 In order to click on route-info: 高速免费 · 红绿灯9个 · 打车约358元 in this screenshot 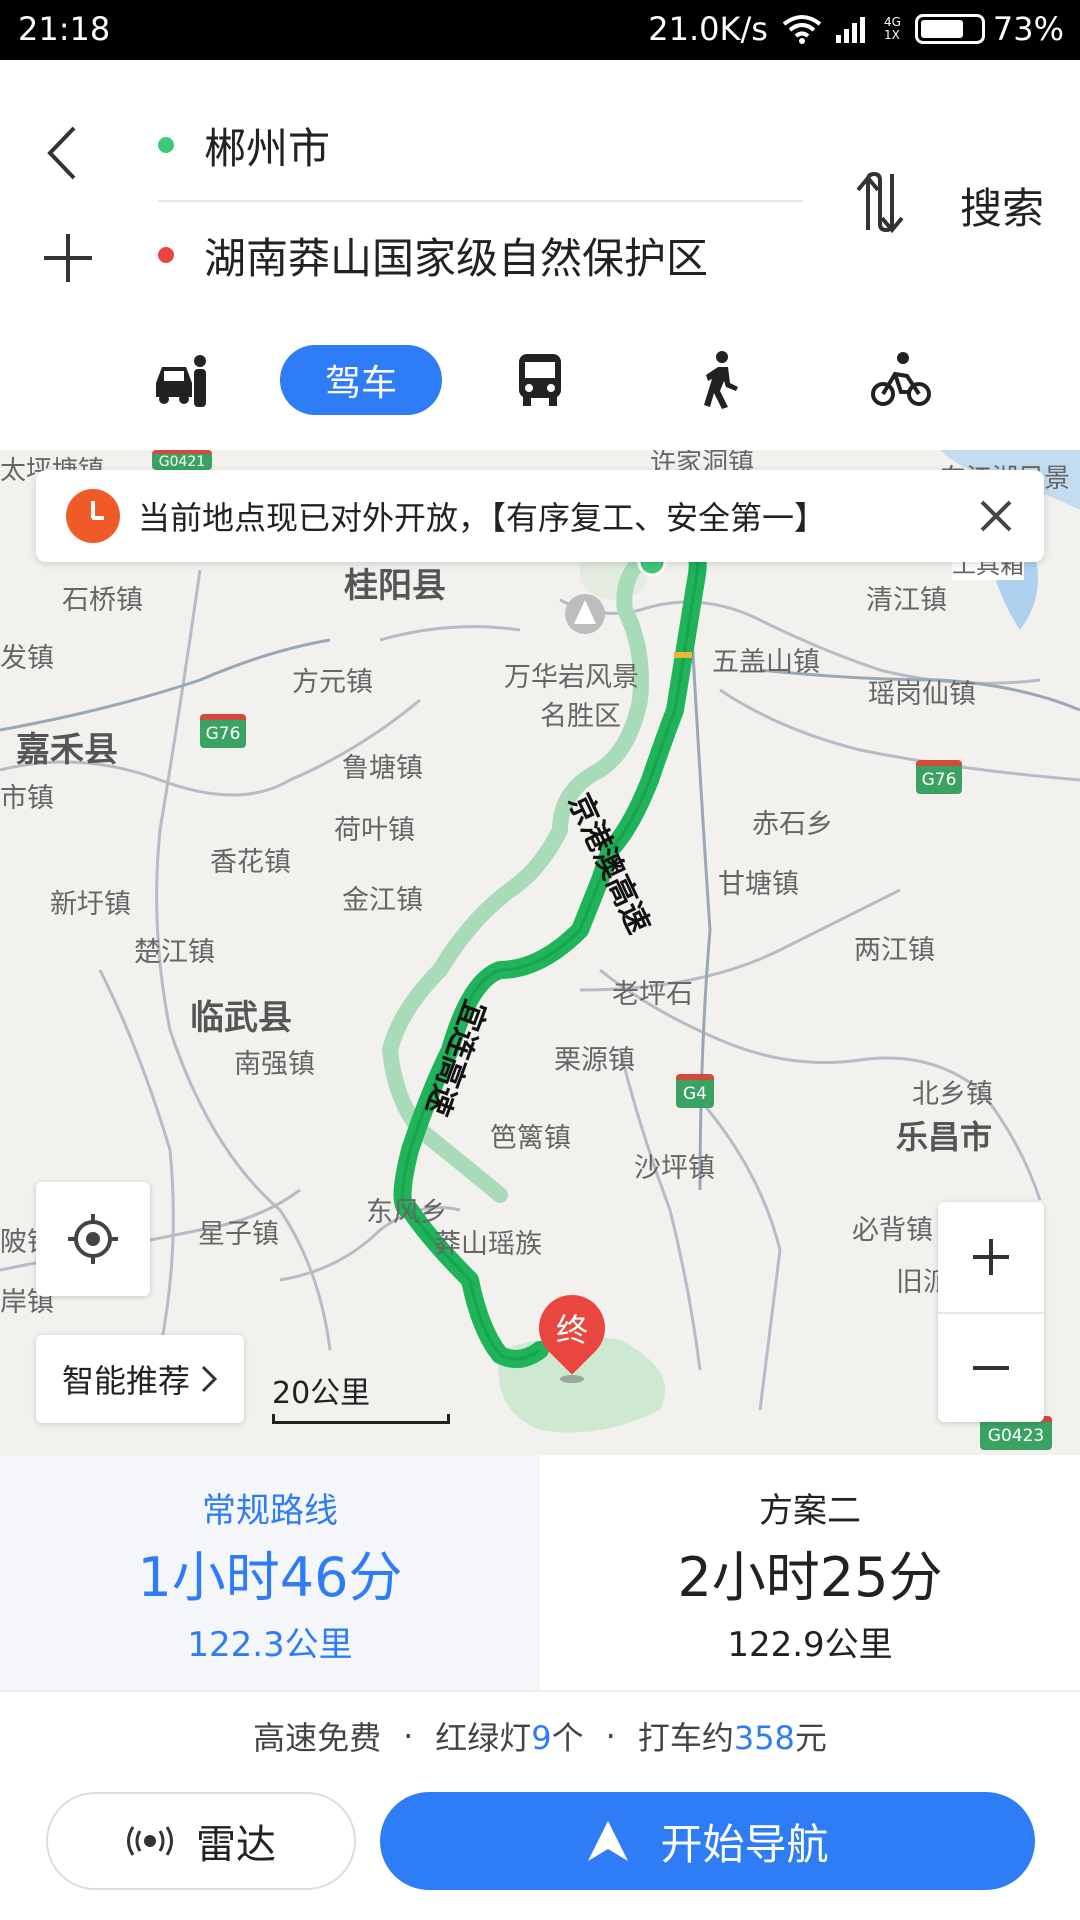, I will do `click(540, 1735)`.